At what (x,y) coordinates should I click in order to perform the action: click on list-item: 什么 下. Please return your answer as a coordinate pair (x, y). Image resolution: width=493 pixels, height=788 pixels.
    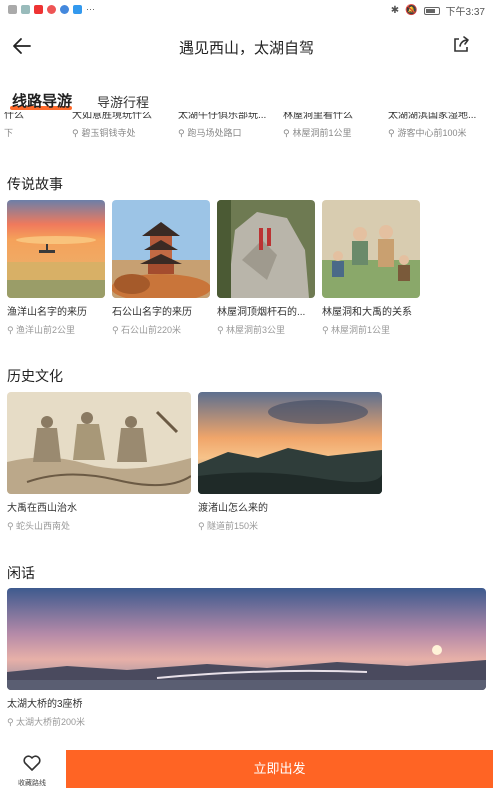
    Looking at the image, I should click on (24, 126).